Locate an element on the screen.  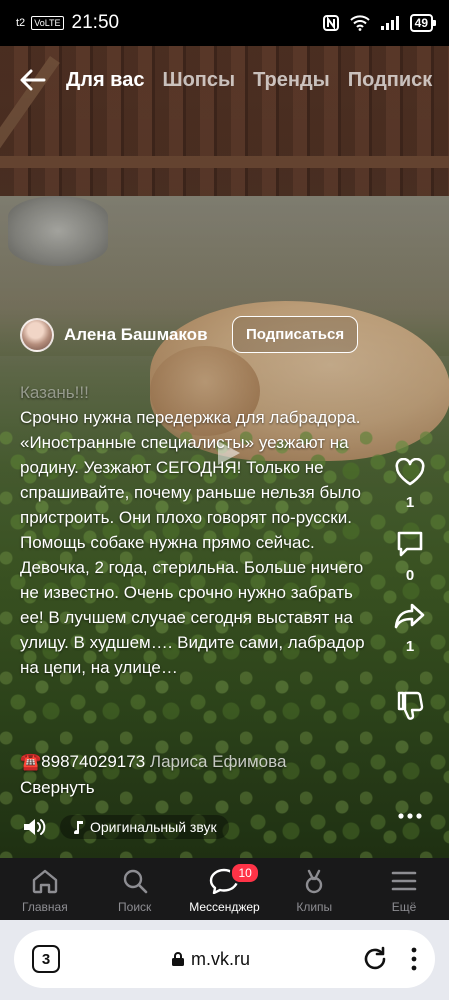
post-author: Алена Башмаков Подписаться is located at coordinates (189, 334).